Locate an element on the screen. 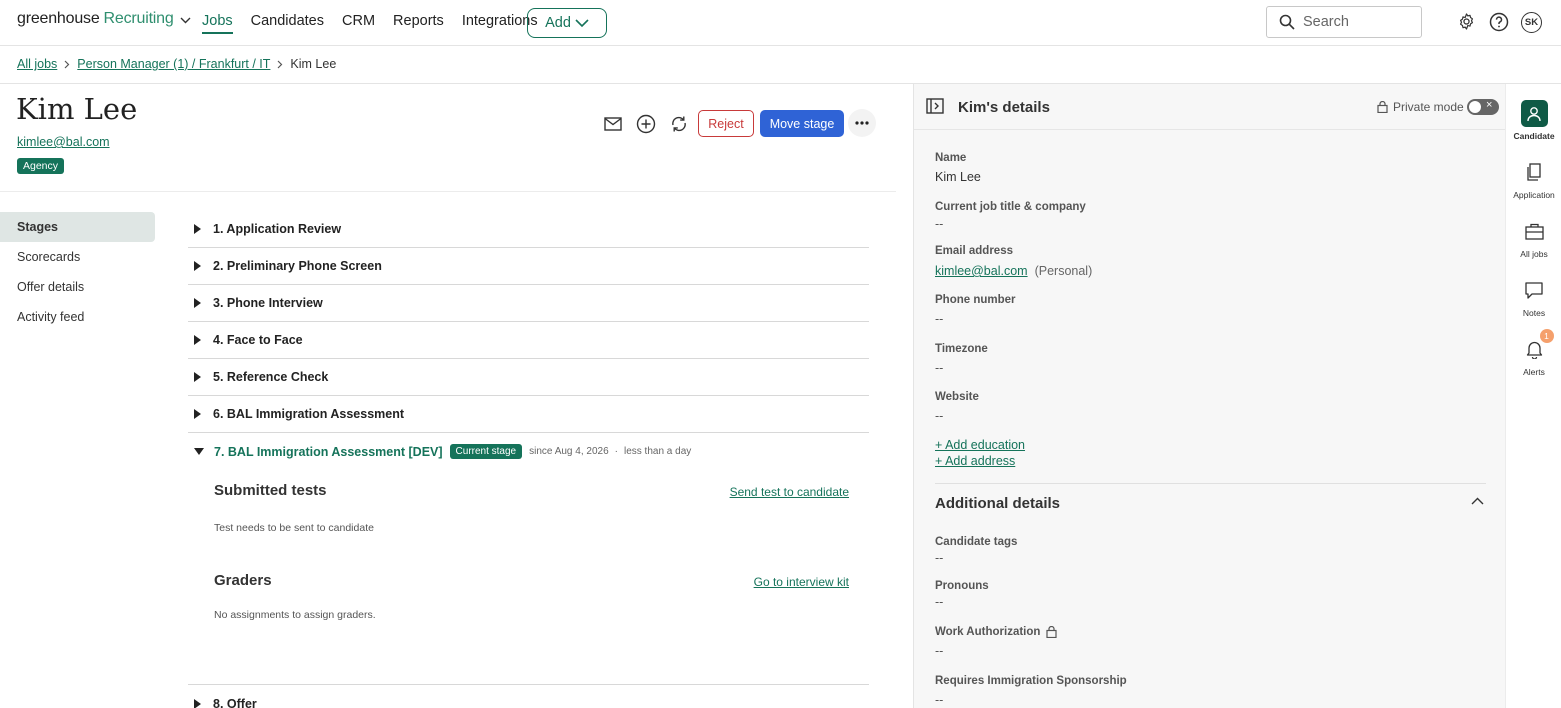 Image resolution: width=1561 pixels, height=708 pixels. email-type: (Personal) is located at coordinates (1063, 271).